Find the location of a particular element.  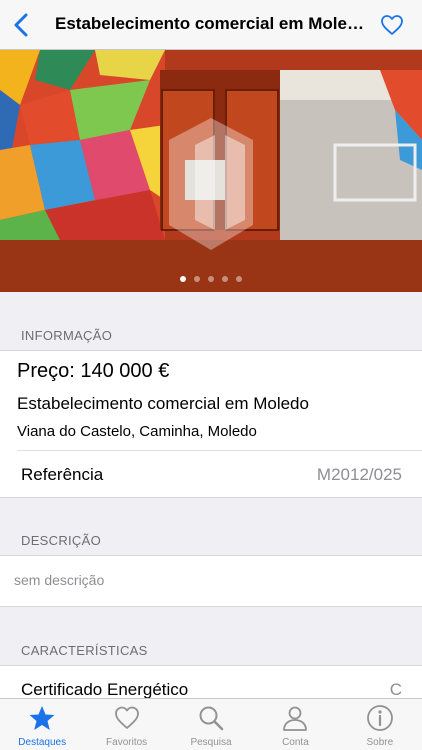

reference-label: Referência is located at coordinates (62, 474).